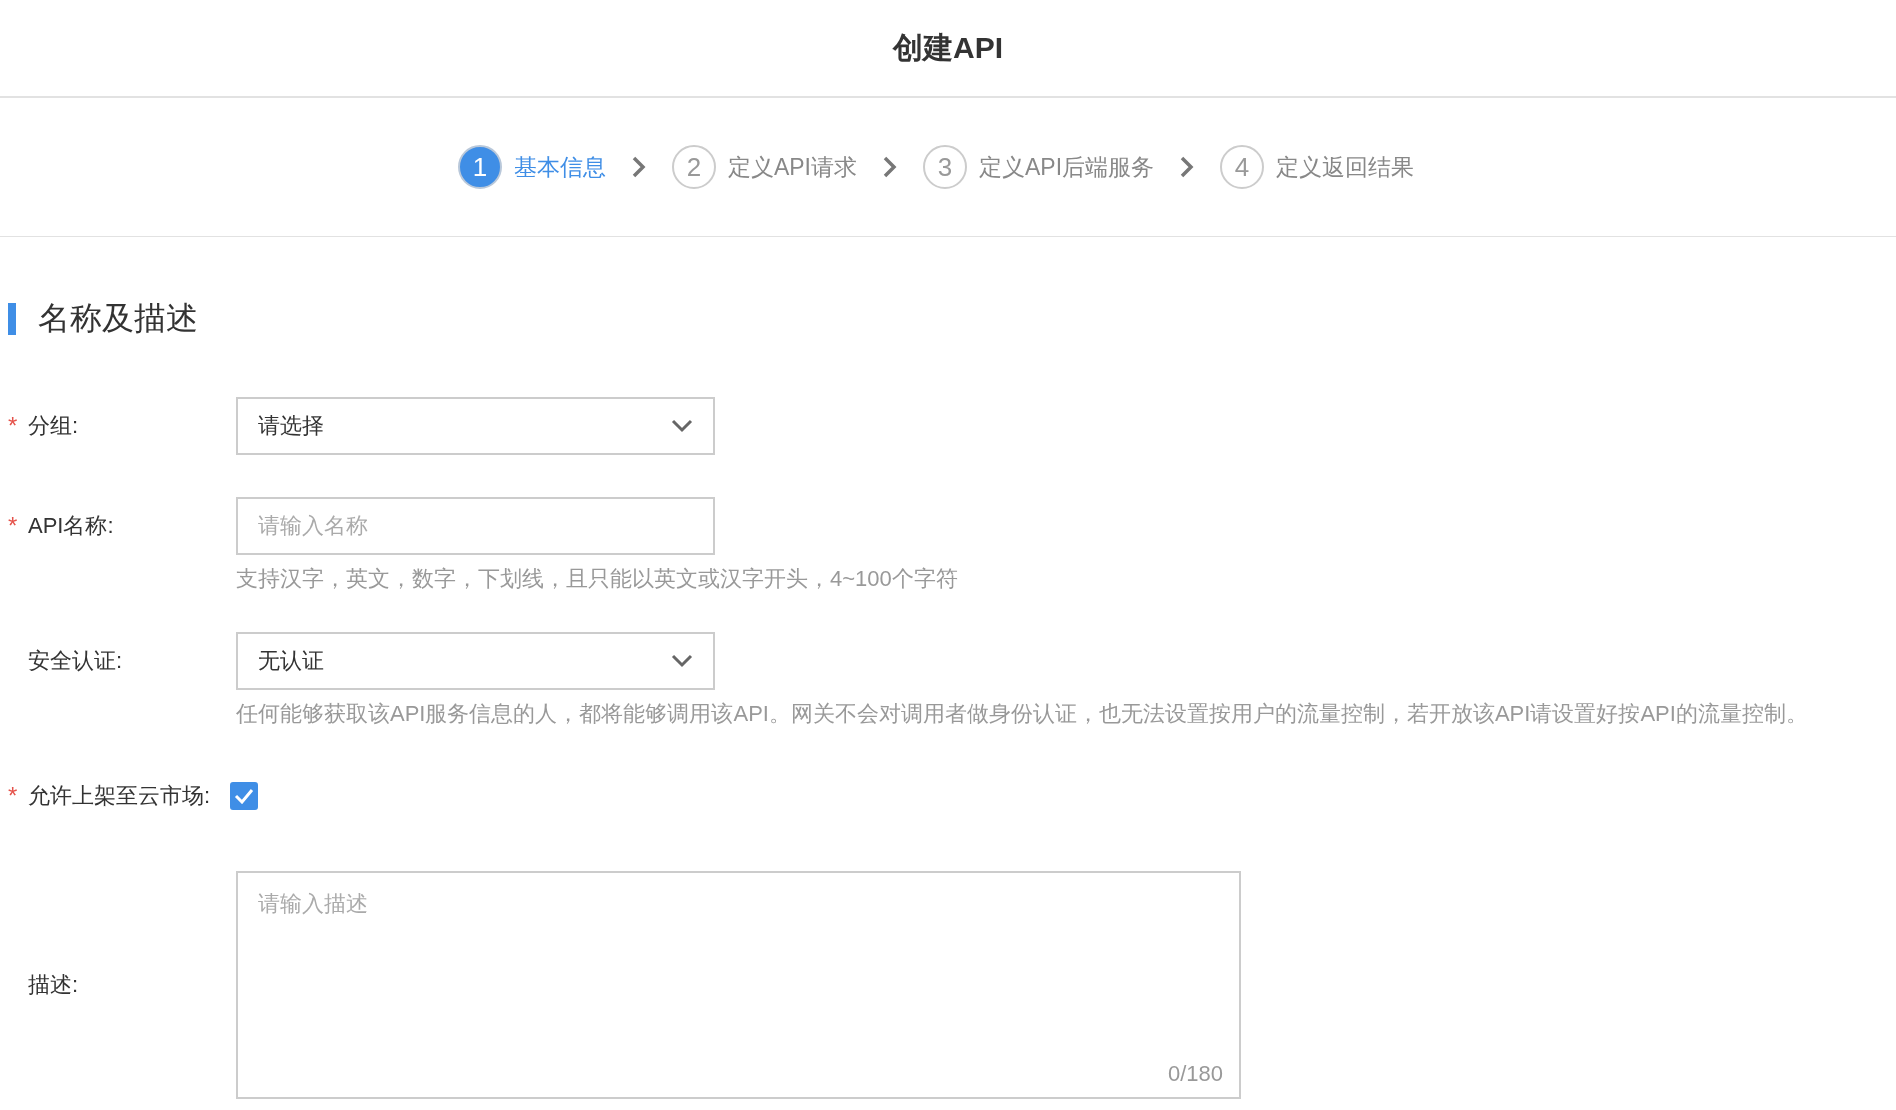 This screenshot has height=1110, width=1896. What do you see at coordinates (475, 661) in the screenshot?
I see `select-field: 无认证` at bounding box center [475, 661].